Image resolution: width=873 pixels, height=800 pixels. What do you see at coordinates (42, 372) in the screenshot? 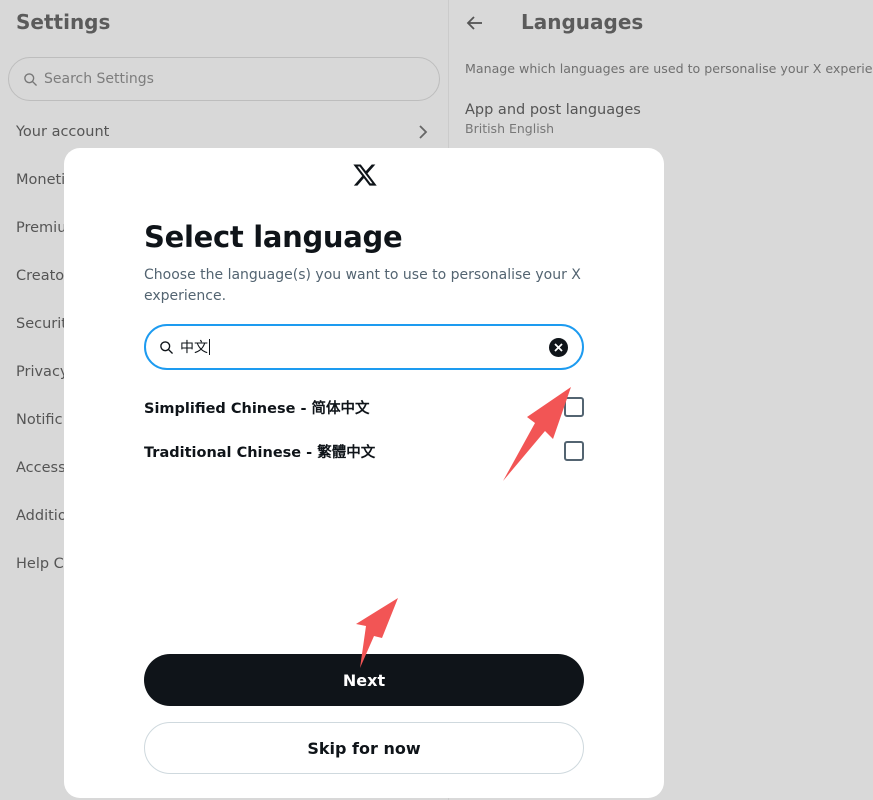
I see `menu-item-privacy: Privacy` at bounding box center [42, 372].